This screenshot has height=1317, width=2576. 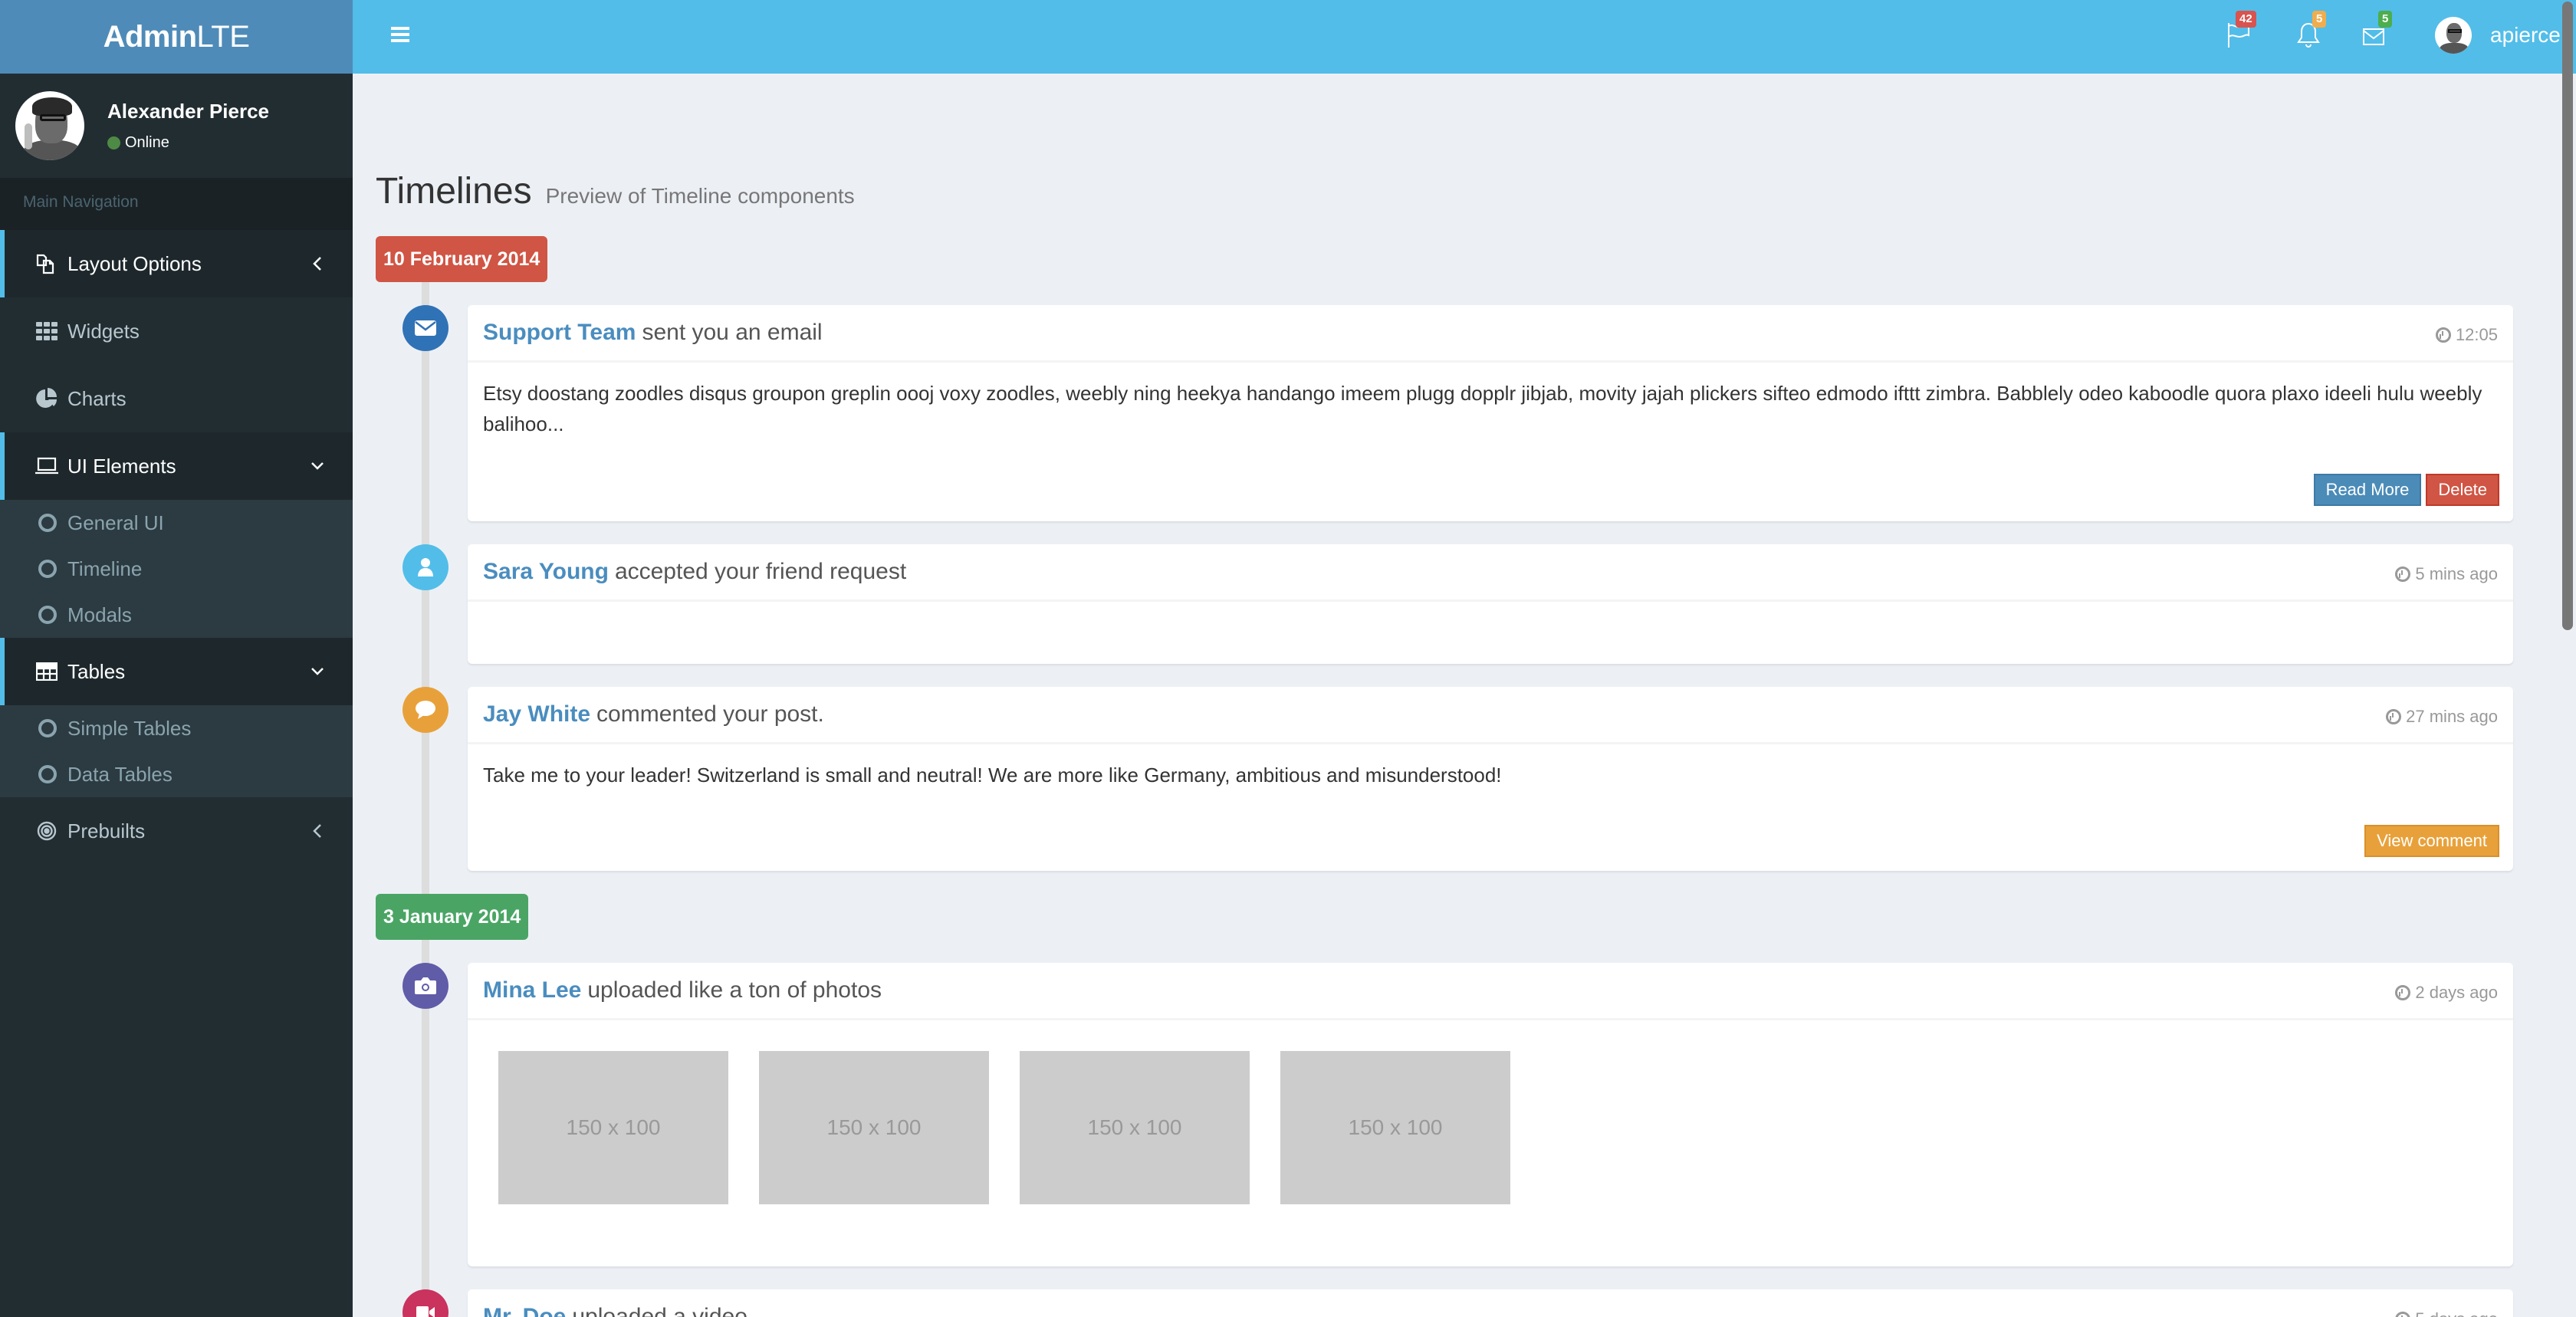 I want to click on sidebar-item-label: Tables, so click(x=97, y=671).